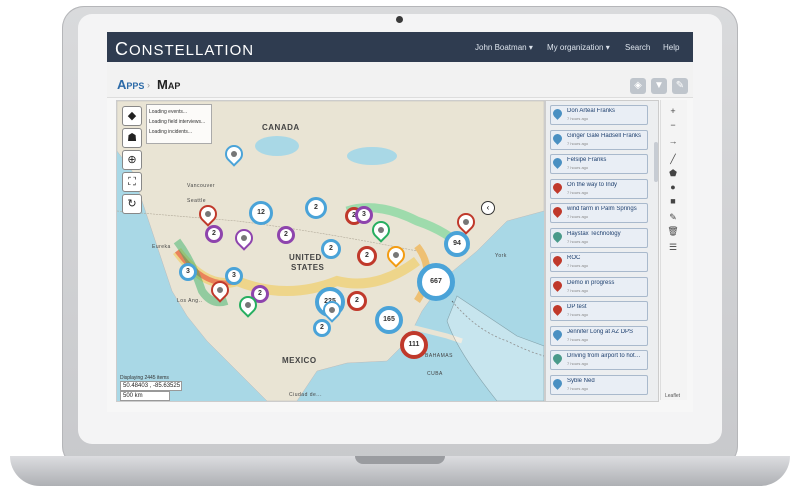  What do you see at coordinates (599, 384) in the screenshot?
I see `list-item: Syble Ned 7 hours ago` at bounding box center [599, 384].